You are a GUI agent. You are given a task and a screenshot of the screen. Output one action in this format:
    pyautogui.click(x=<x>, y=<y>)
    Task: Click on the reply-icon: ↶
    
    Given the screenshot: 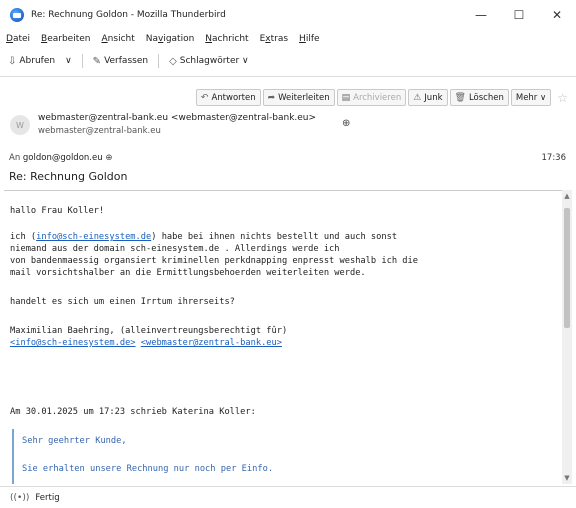 What is the action you would take?
    pyautogui.click(x=204, y=97)
    